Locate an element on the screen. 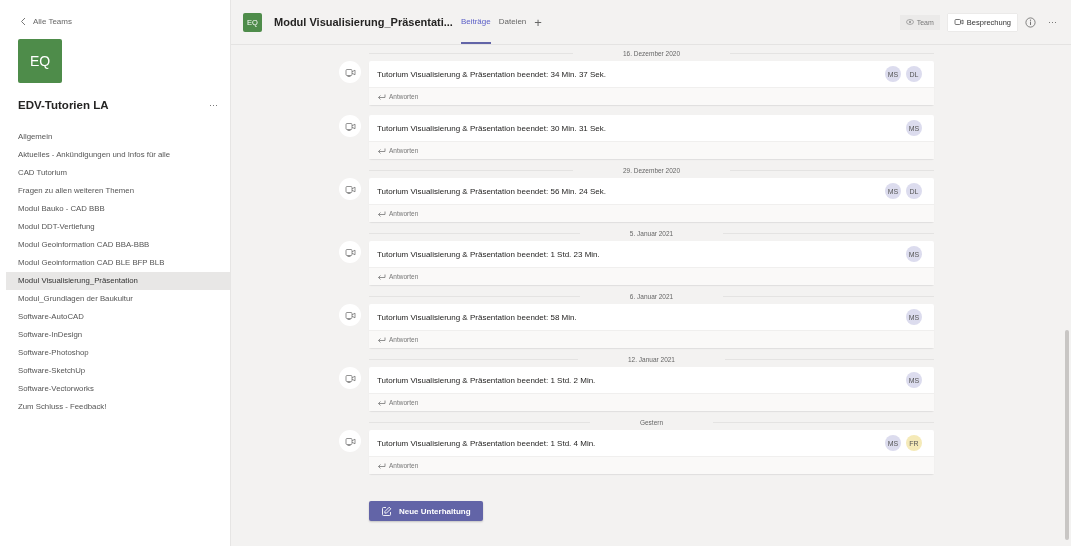 The width and height of the screenshot is (1071, 546). video-camera-icon is located at coordinates (958, 22).